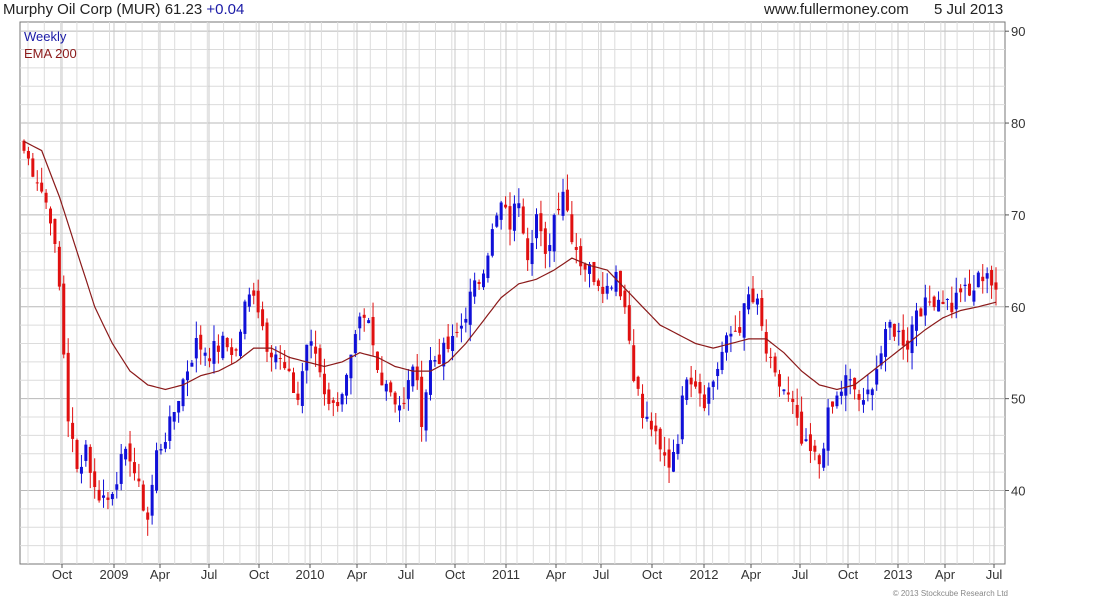 The image size is (1100, 600). What do you see at coordinates (506, 574) in the screenshot?
I see `x-tick-label: 2011` at bounding box center [506, 574].